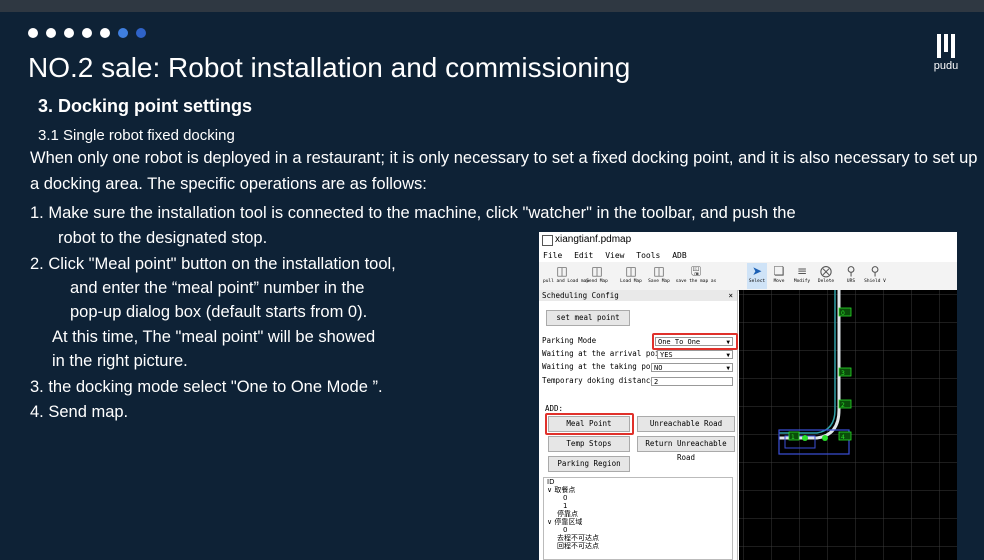 This screenshot has height=560, width=984. What do you see at coordinates (639, 522) in the screenshot?
I see `tree-node-parking-region: ∨ 停靠区域` at bounding box center [639, 522].